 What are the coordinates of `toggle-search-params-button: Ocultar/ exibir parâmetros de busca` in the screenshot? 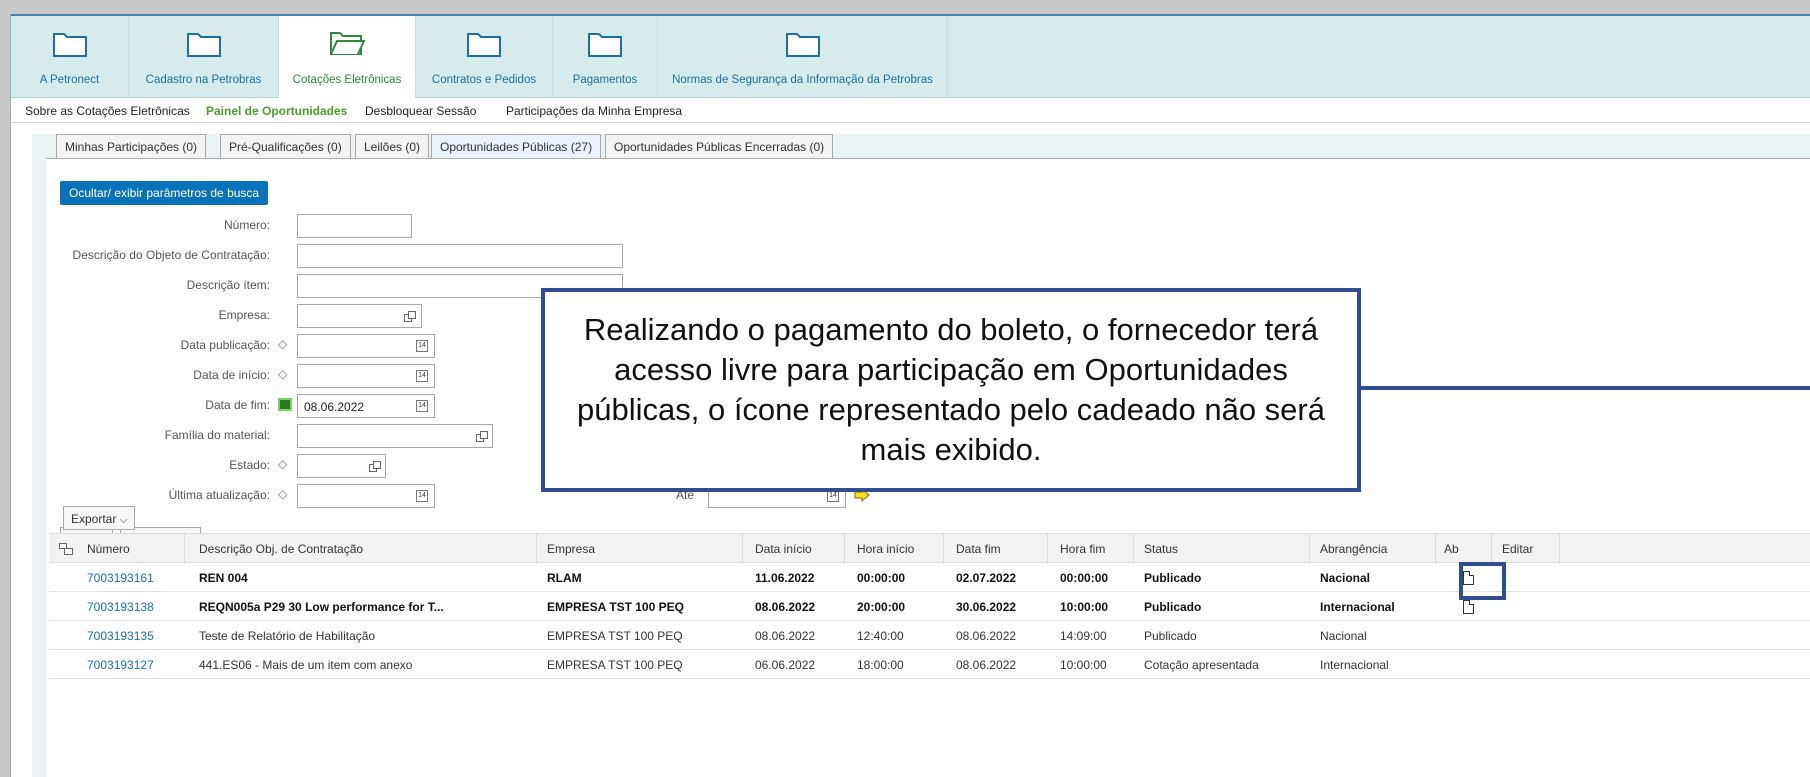 It's located at (164, 193).